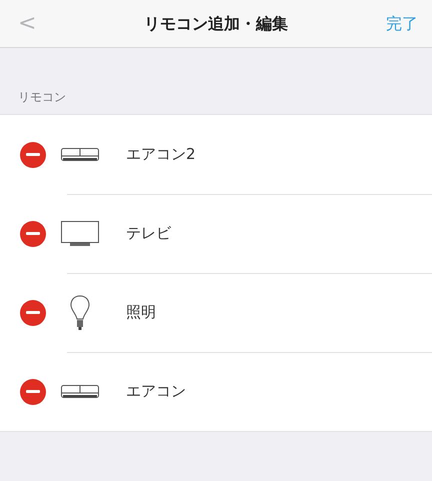  I want to click on remote-name: エアコン2, so click(161, 155).